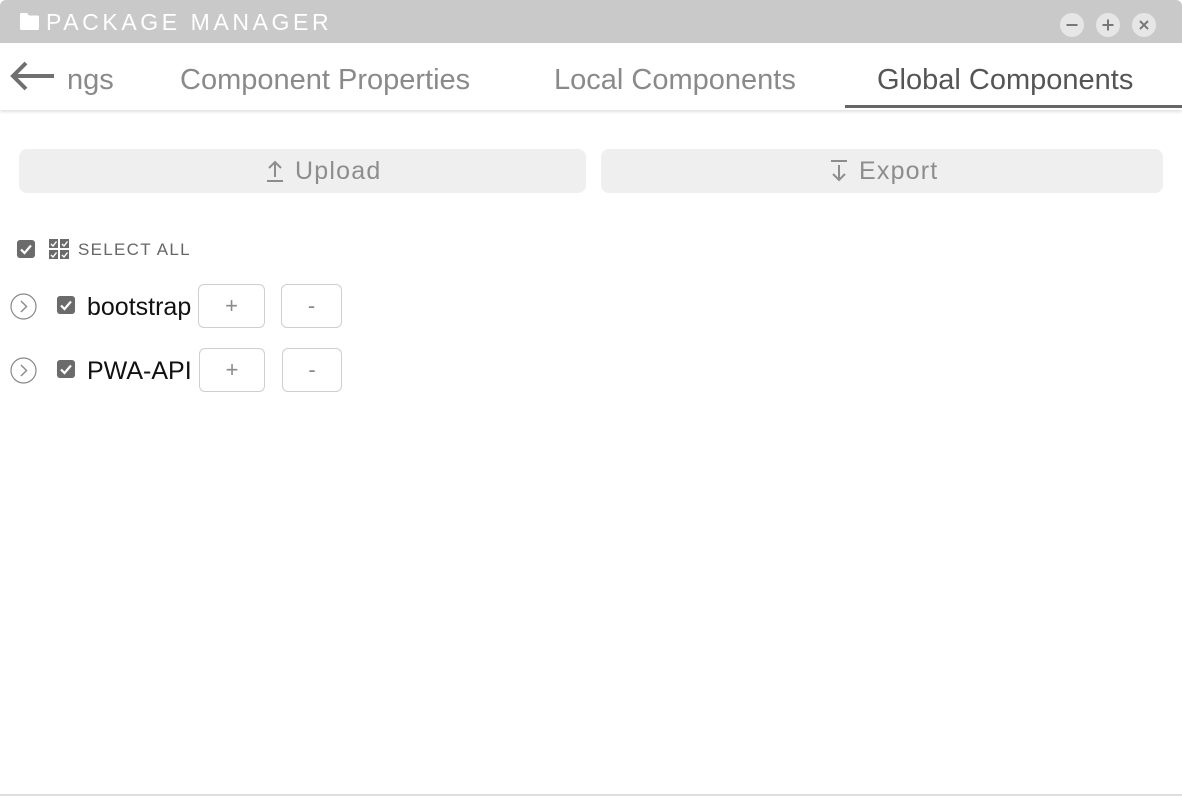 The width and height of the screenshot is (1182, 796). What do you see at coordinates (90, 80) in the screenshot?
I see `tab-settings: ngs` at bounding box center [90, 80].